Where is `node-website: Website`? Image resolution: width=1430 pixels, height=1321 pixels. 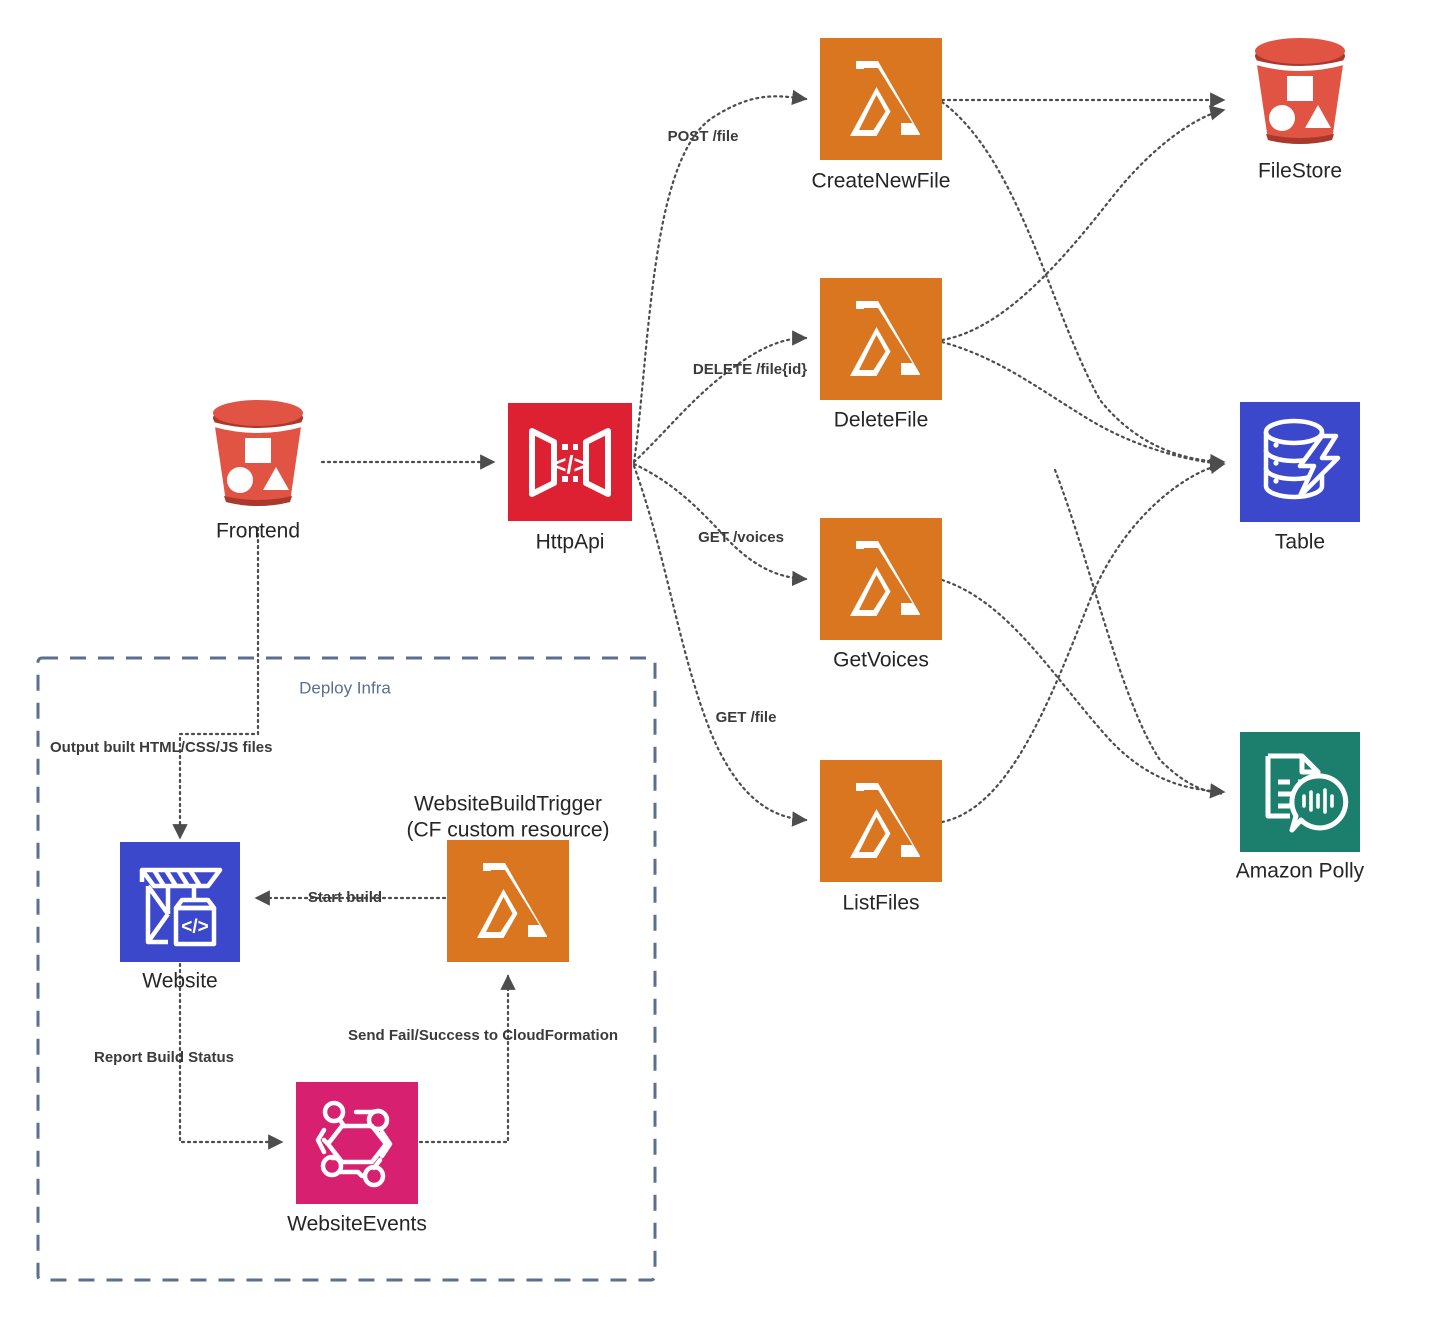 node-website: Website is located at coordinates (180, 917).